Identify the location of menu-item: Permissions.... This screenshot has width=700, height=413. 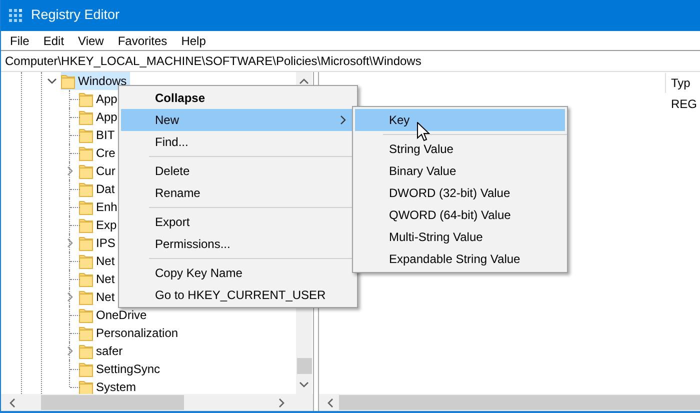
(238, 244).